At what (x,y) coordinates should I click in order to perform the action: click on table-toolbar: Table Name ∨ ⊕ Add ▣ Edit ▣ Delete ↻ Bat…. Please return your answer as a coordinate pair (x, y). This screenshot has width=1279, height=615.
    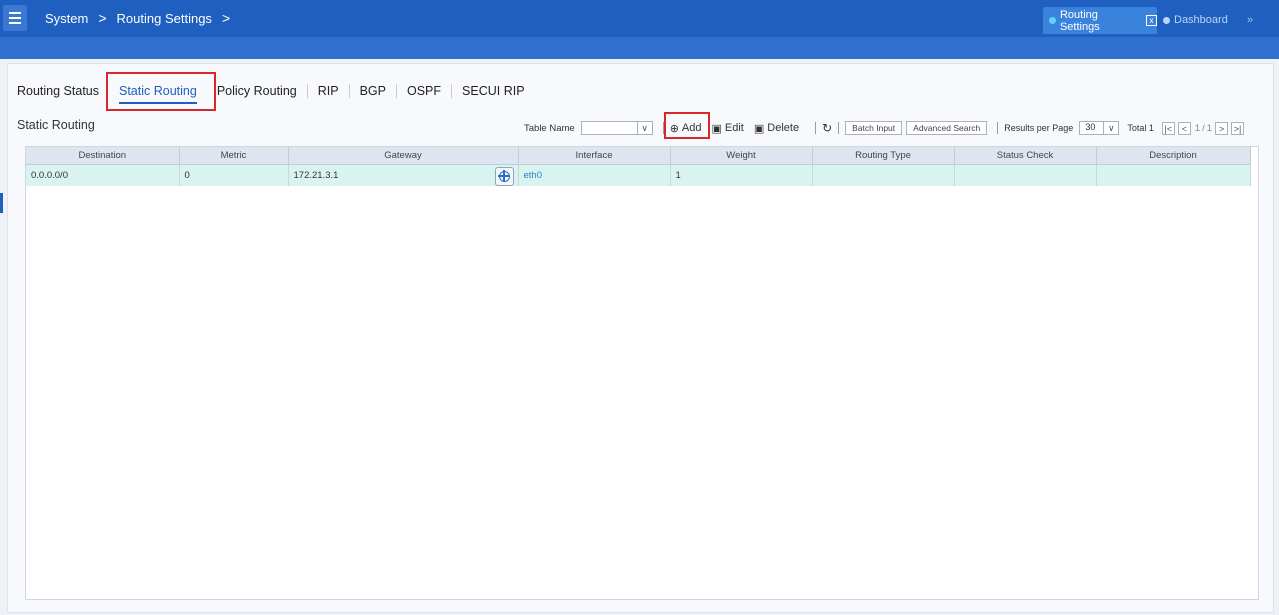
    Looking at the image, I should click on (884, 128).